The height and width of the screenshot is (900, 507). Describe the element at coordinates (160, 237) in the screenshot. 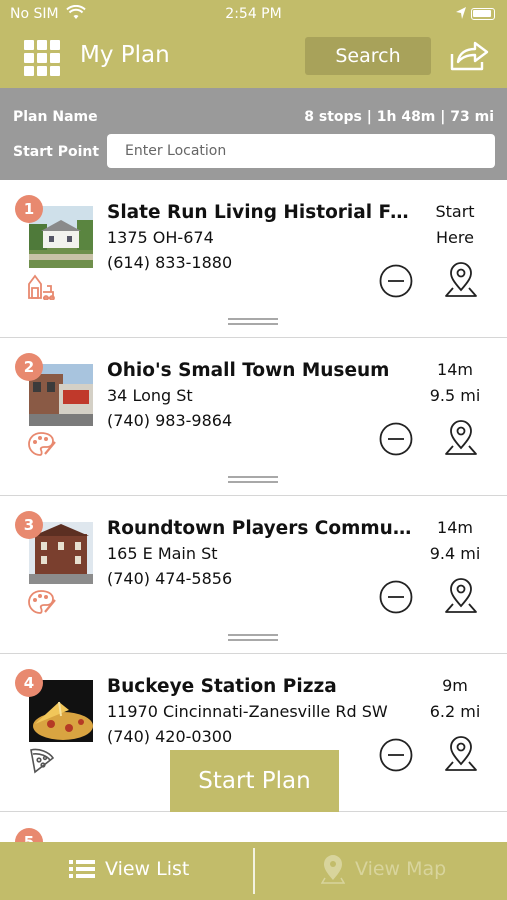

I see `stop-address: 1375 OH-674` at that location.